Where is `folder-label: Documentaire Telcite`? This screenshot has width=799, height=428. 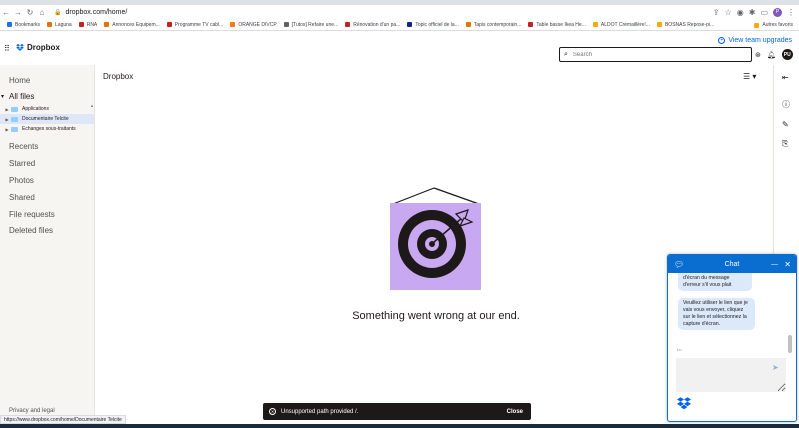
folder-label: Documentaire Telcite is located at coordinates (45, 119).